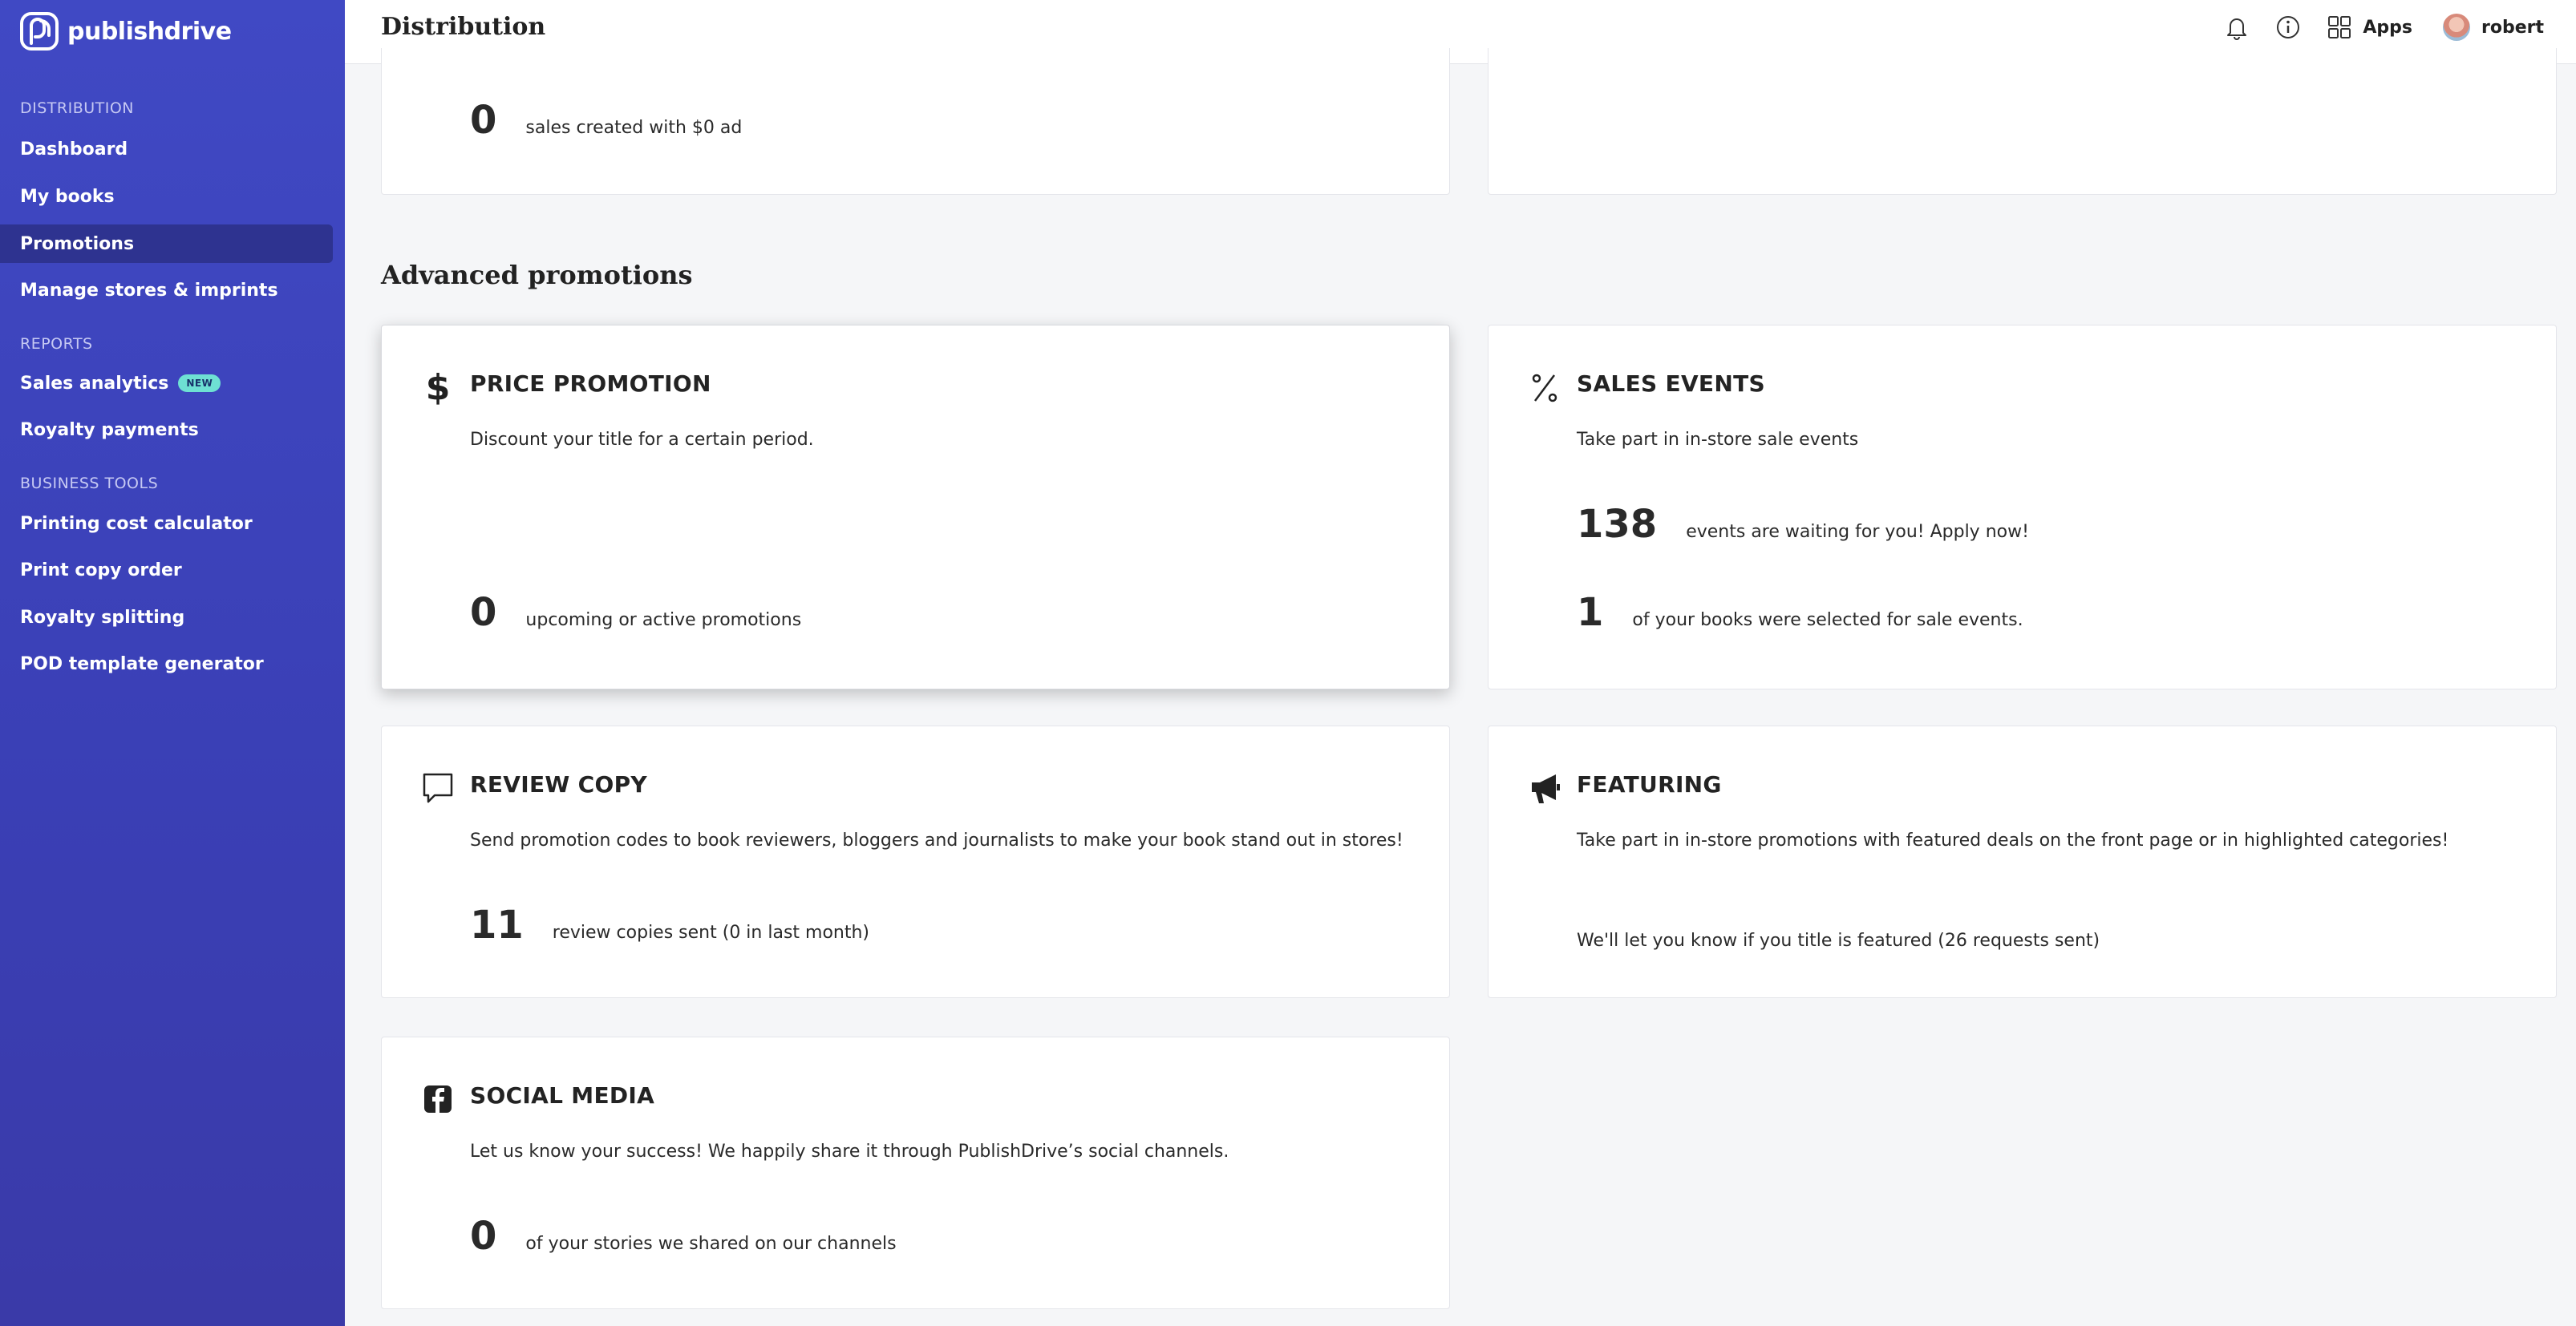 This screenshot has height=1326, width=2576. Describe the element at coordinates (149, 32) in the screenshot. I see `brand-name: publishdrive` at that location.